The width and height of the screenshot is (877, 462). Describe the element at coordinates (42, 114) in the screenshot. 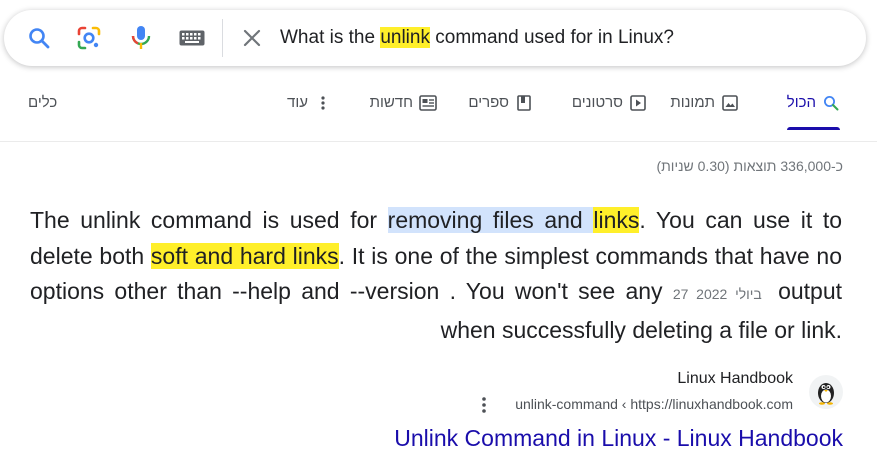

I see `tab-tools: כלים` at that location.